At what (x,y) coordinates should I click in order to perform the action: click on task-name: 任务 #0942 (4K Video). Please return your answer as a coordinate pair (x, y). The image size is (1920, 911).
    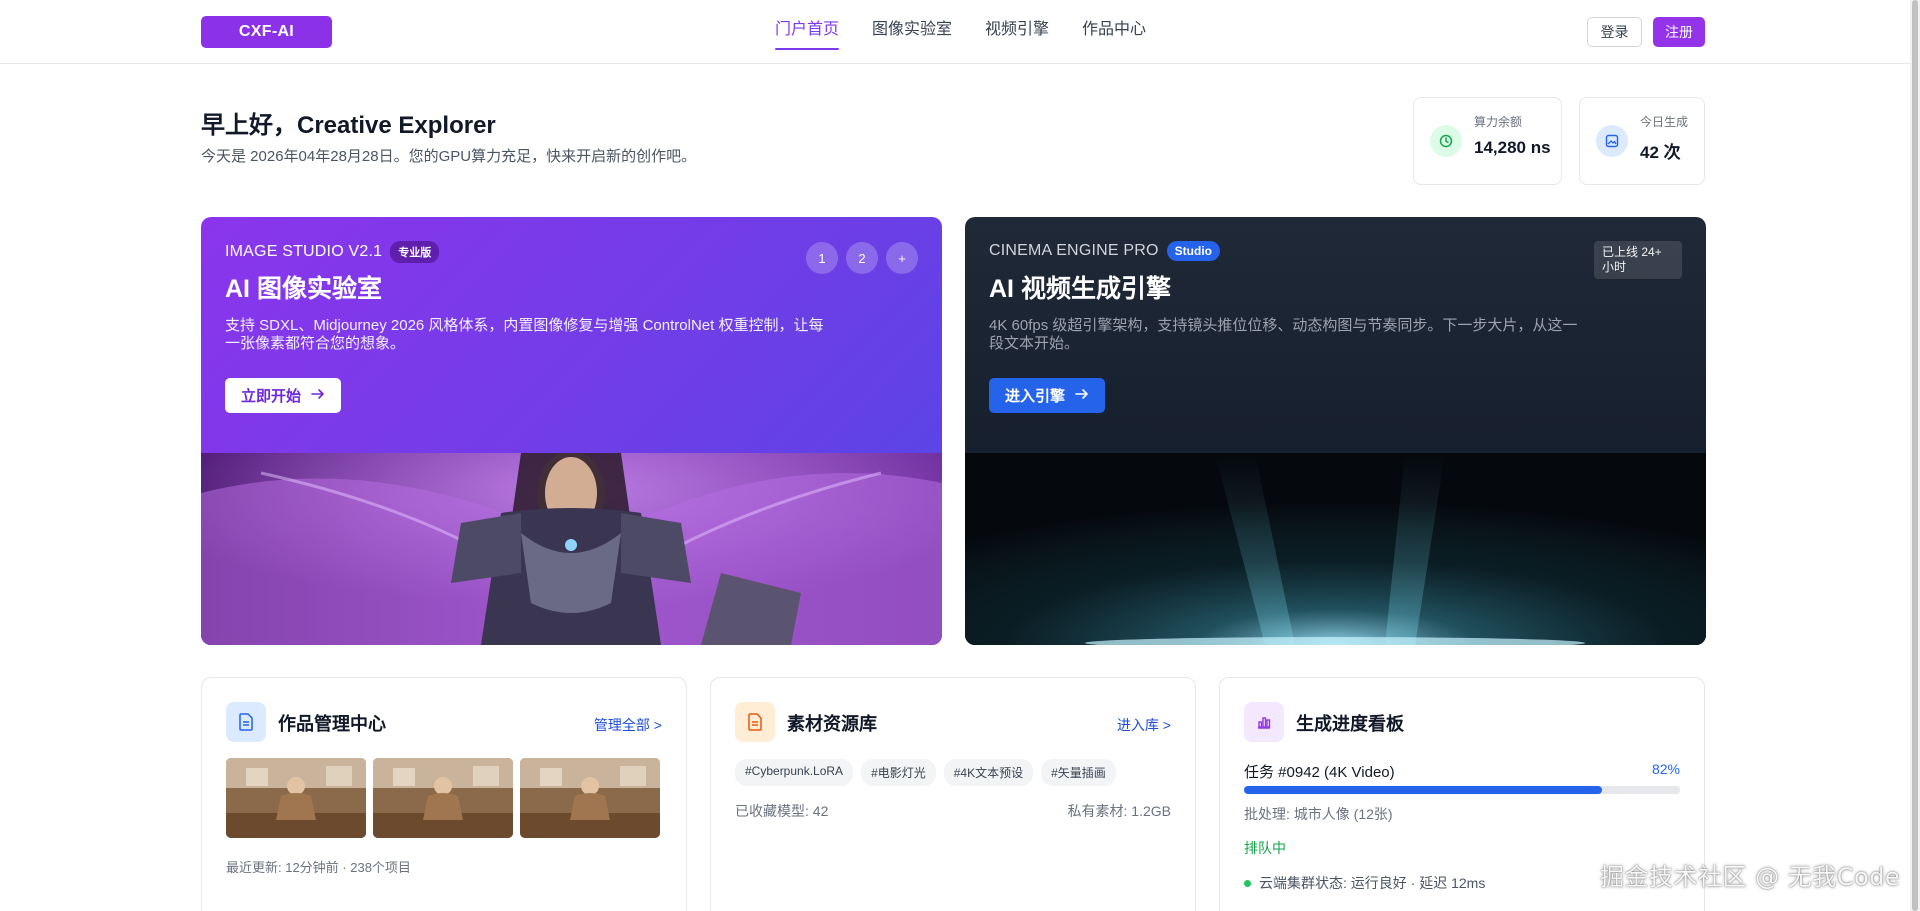
    Looking at the image, I should click on (1319, 772).